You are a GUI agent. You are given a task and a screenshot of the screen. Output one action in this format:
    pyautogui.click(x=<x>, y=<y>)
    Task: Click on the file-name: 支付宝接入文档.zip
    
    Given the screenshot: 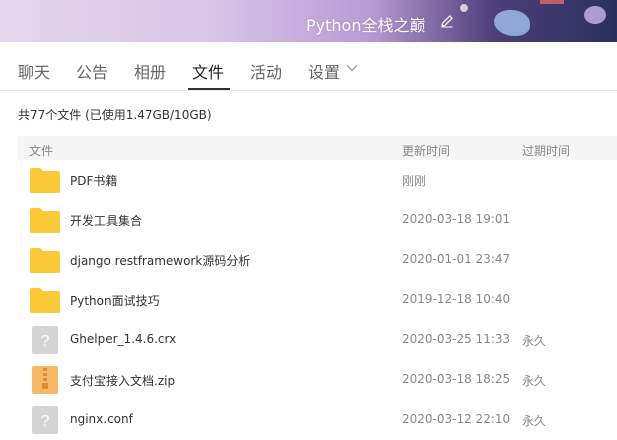 What is the action you would take?
    pyautogui.click(x=122, y=380)
    